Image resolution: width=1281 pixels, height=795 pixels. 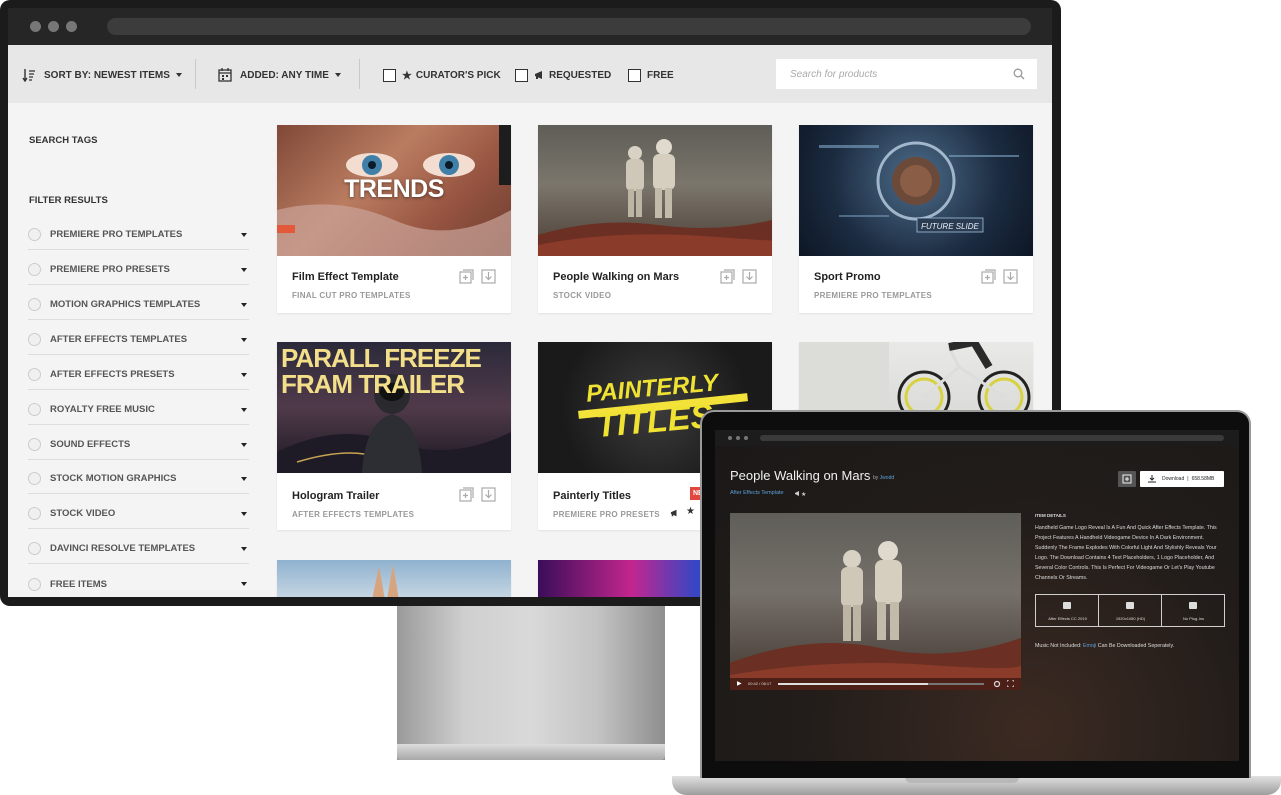 I want to click on search-input, so click(x=891, y=74).